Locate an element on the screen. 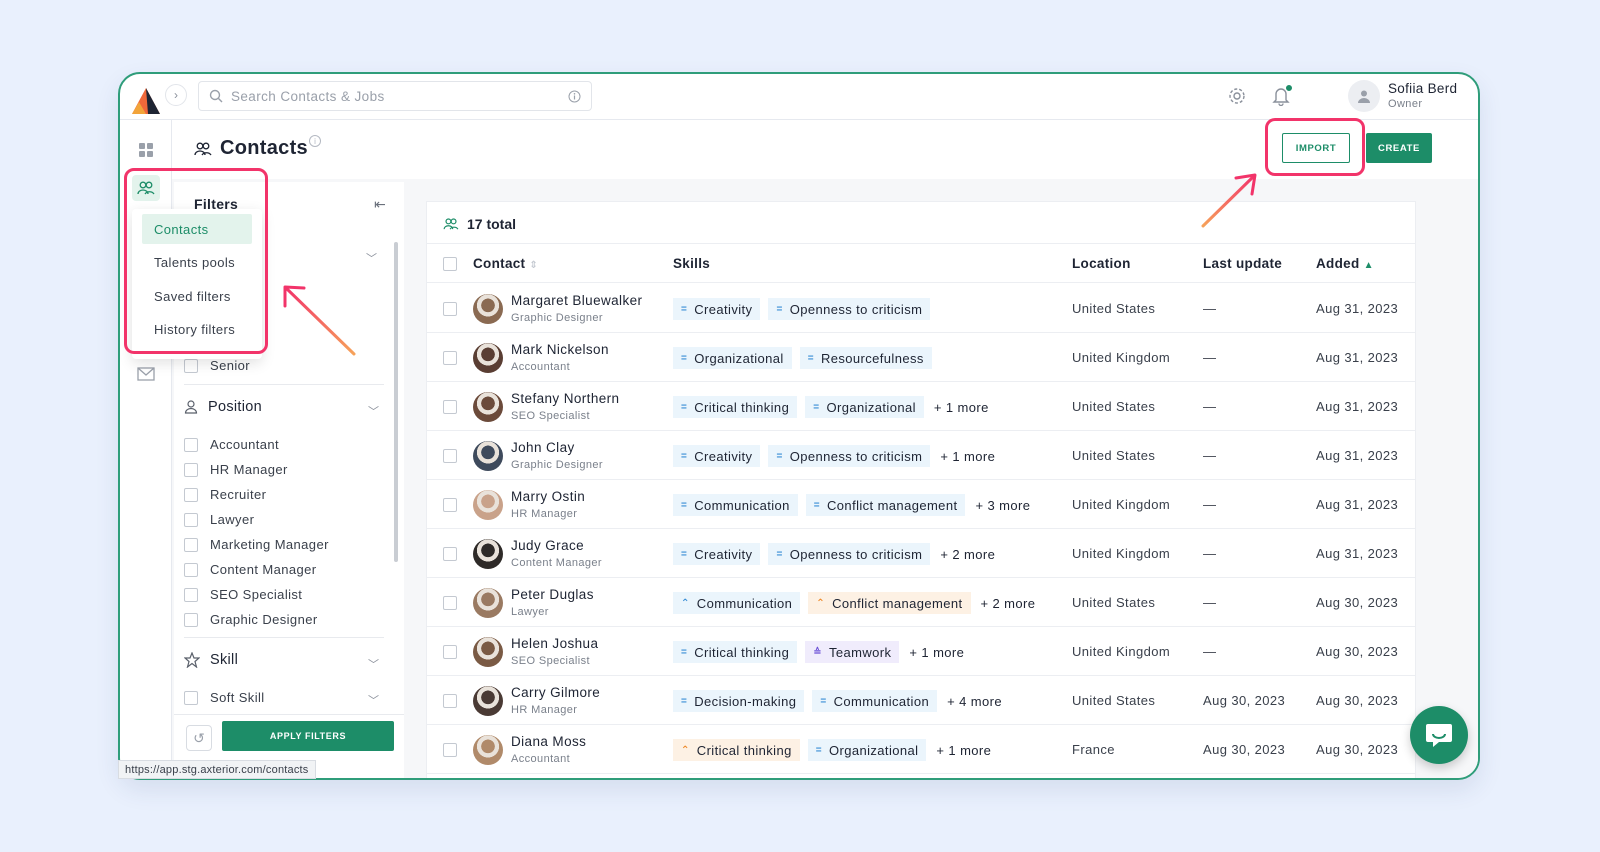 This screenshot has height=852, width=1600. chat-support-button is located at coordinates (1439, 735).